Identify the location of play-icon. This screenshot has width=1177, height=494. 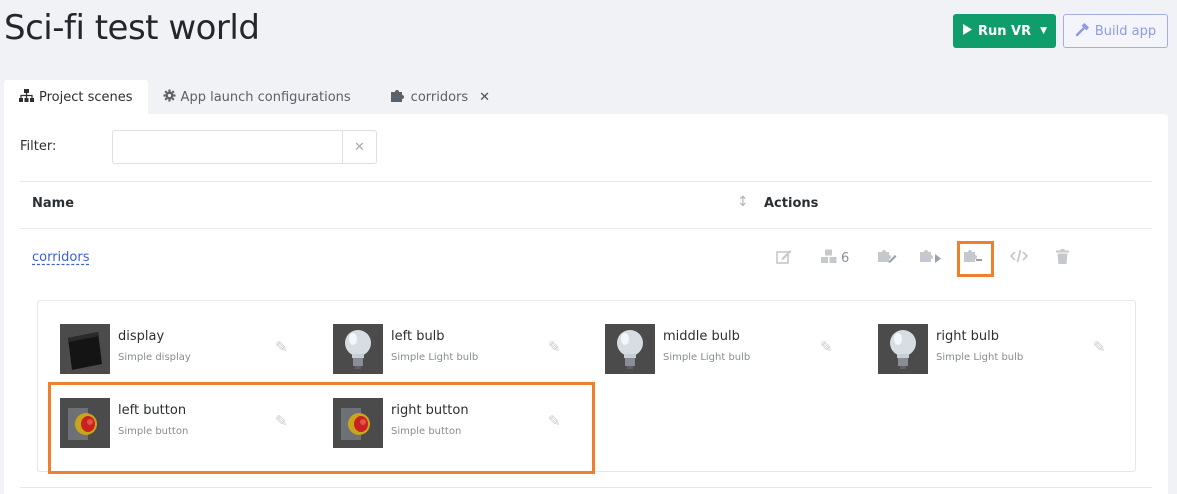
(967, 31).